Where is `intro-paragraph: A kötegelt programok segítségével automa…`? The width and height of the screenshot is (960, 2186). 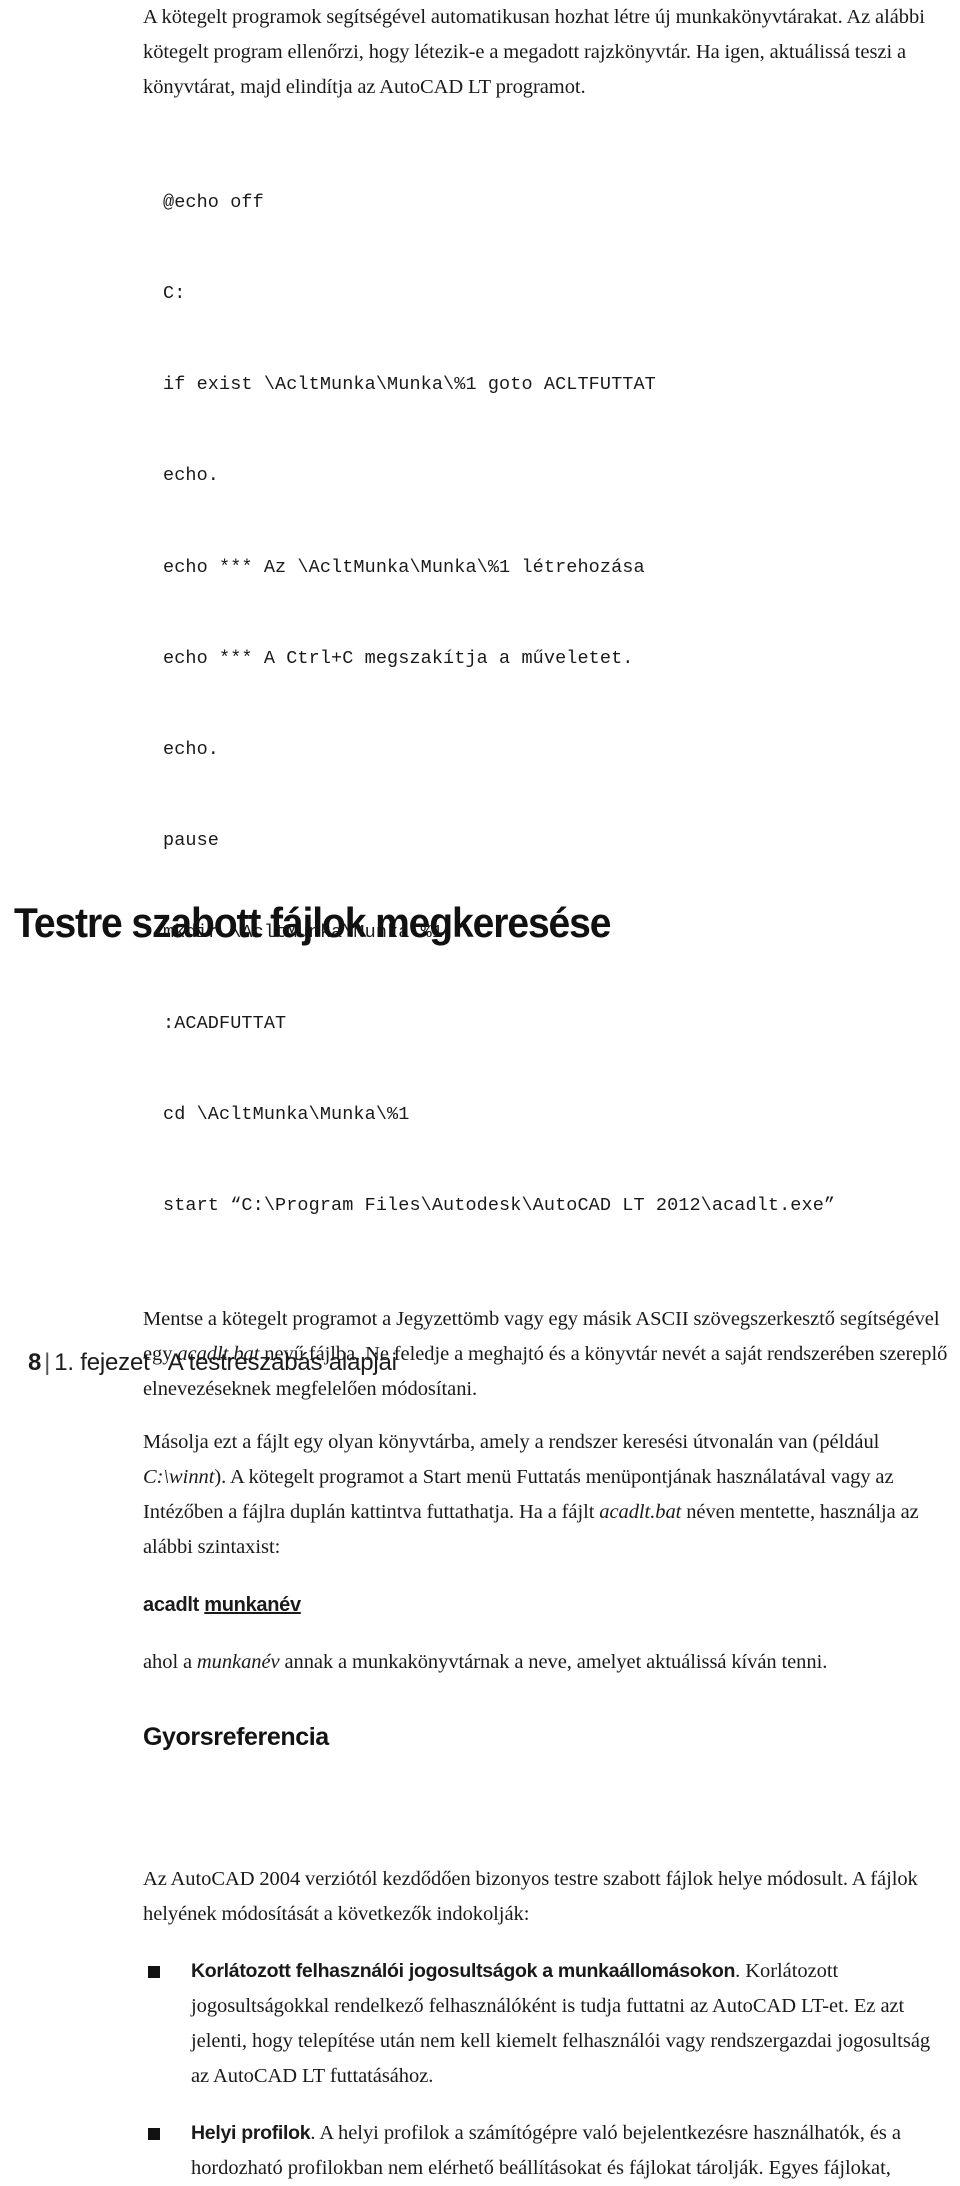 intro-paragraph: A kötegelt programok segítségével automa… is located at coordinates (534, 52).